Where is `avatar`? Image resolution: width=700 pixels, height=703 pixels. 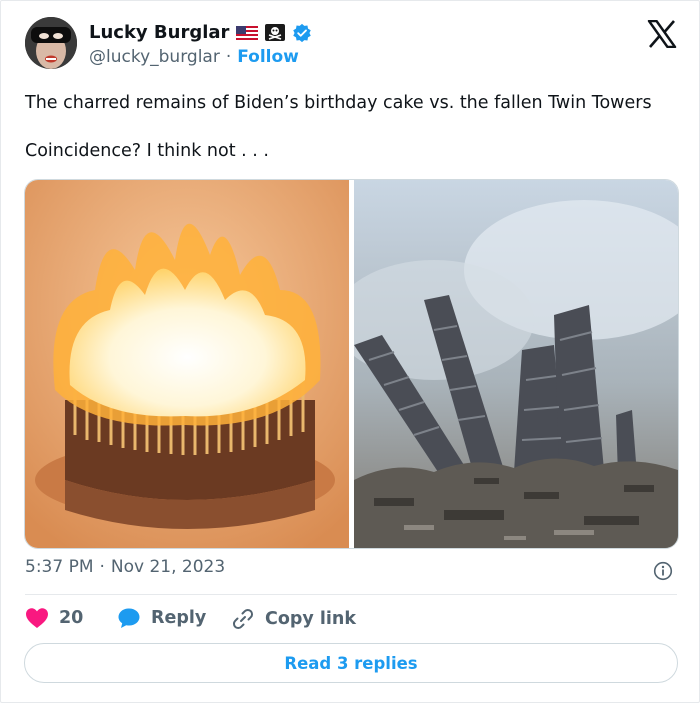
avatar is located at coordinates (51, 43).